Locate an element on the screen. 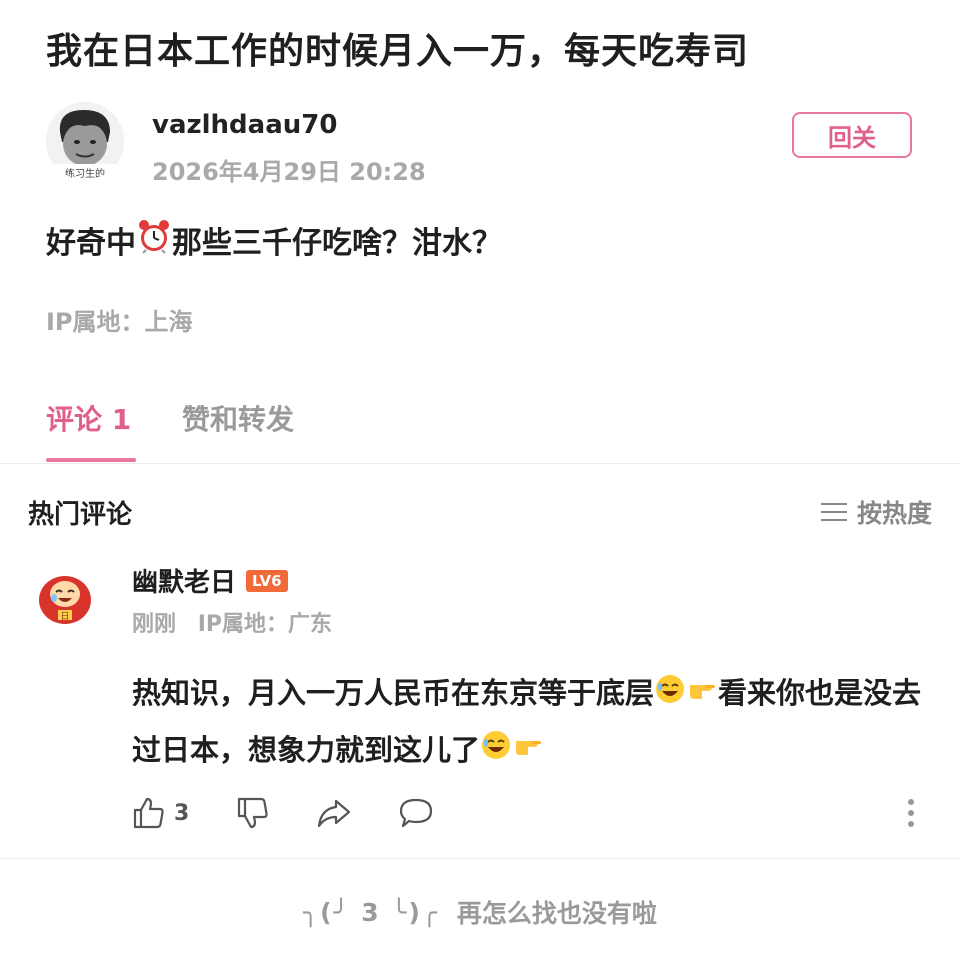 This screenshot has height=974, width=960. post-timestamp: 2026年4月29日 20:28 is located at coordinates (289, 172).